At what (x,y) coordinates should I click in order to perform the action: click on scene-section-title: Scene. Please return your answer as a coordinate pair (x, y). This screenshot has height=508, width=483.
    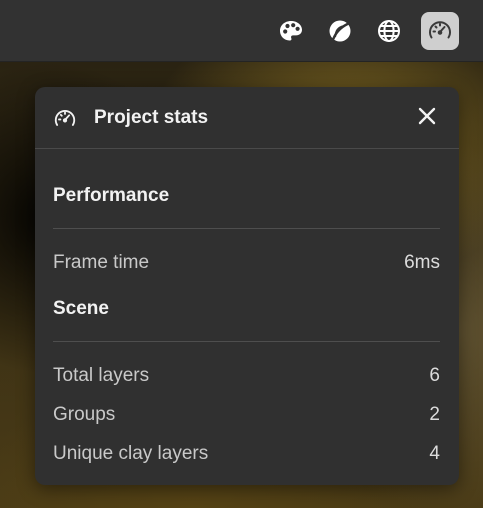
    Looking at the image, I should click on (81, 308).